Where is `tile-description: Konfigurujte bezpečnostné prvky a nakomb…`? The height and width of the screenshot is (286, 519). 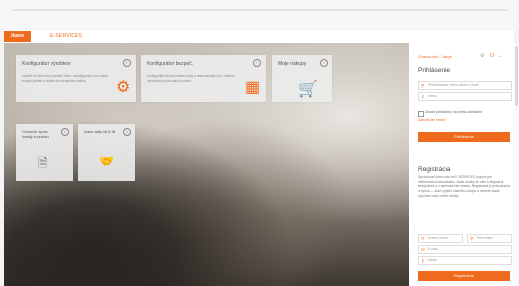 tile-description: Konfigurujte bezpečnostné prvky a nakomb… is located at coordinates (191, 78).